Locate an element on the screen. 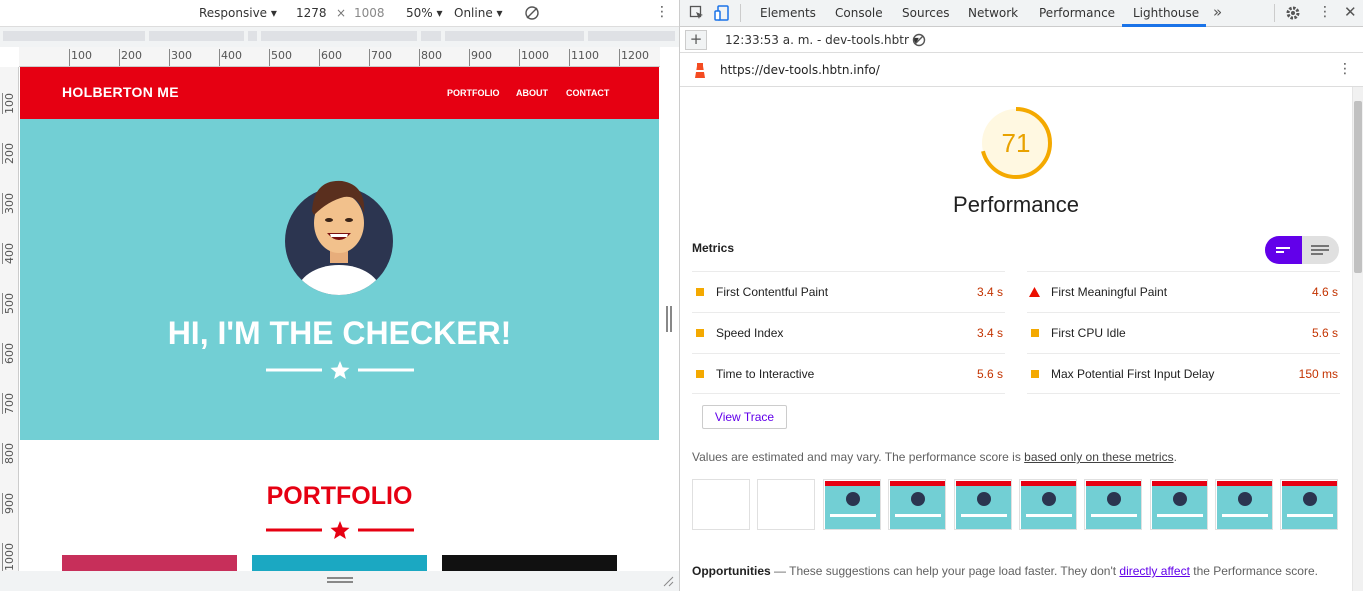 The width and height of the screenshot is (1363, 591). metric-row: First Meaningful Paint 4.6 s is located at coordinates (1183, 291).